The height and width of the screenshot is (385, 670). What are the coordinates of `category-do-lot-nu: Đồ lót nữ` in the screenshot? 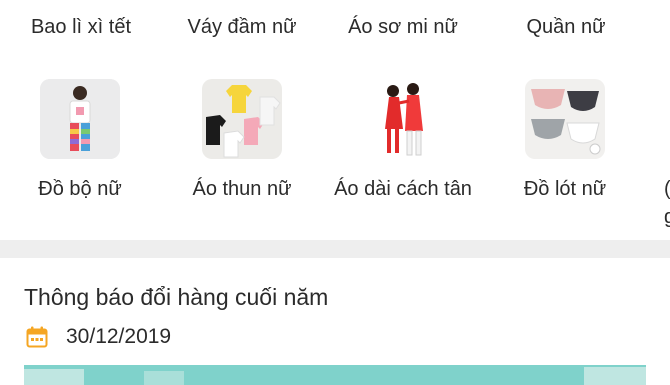 It's located at (565, 189).